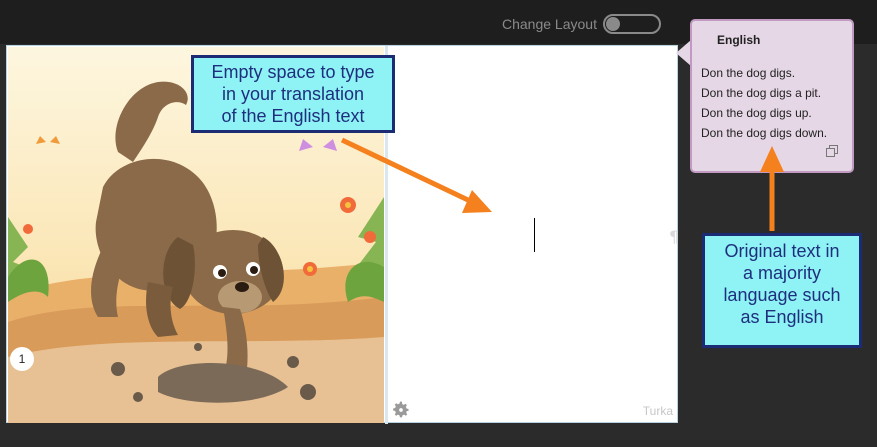 The image size is (877, 447). I want to click on toggle-knob, so click(612, 24).